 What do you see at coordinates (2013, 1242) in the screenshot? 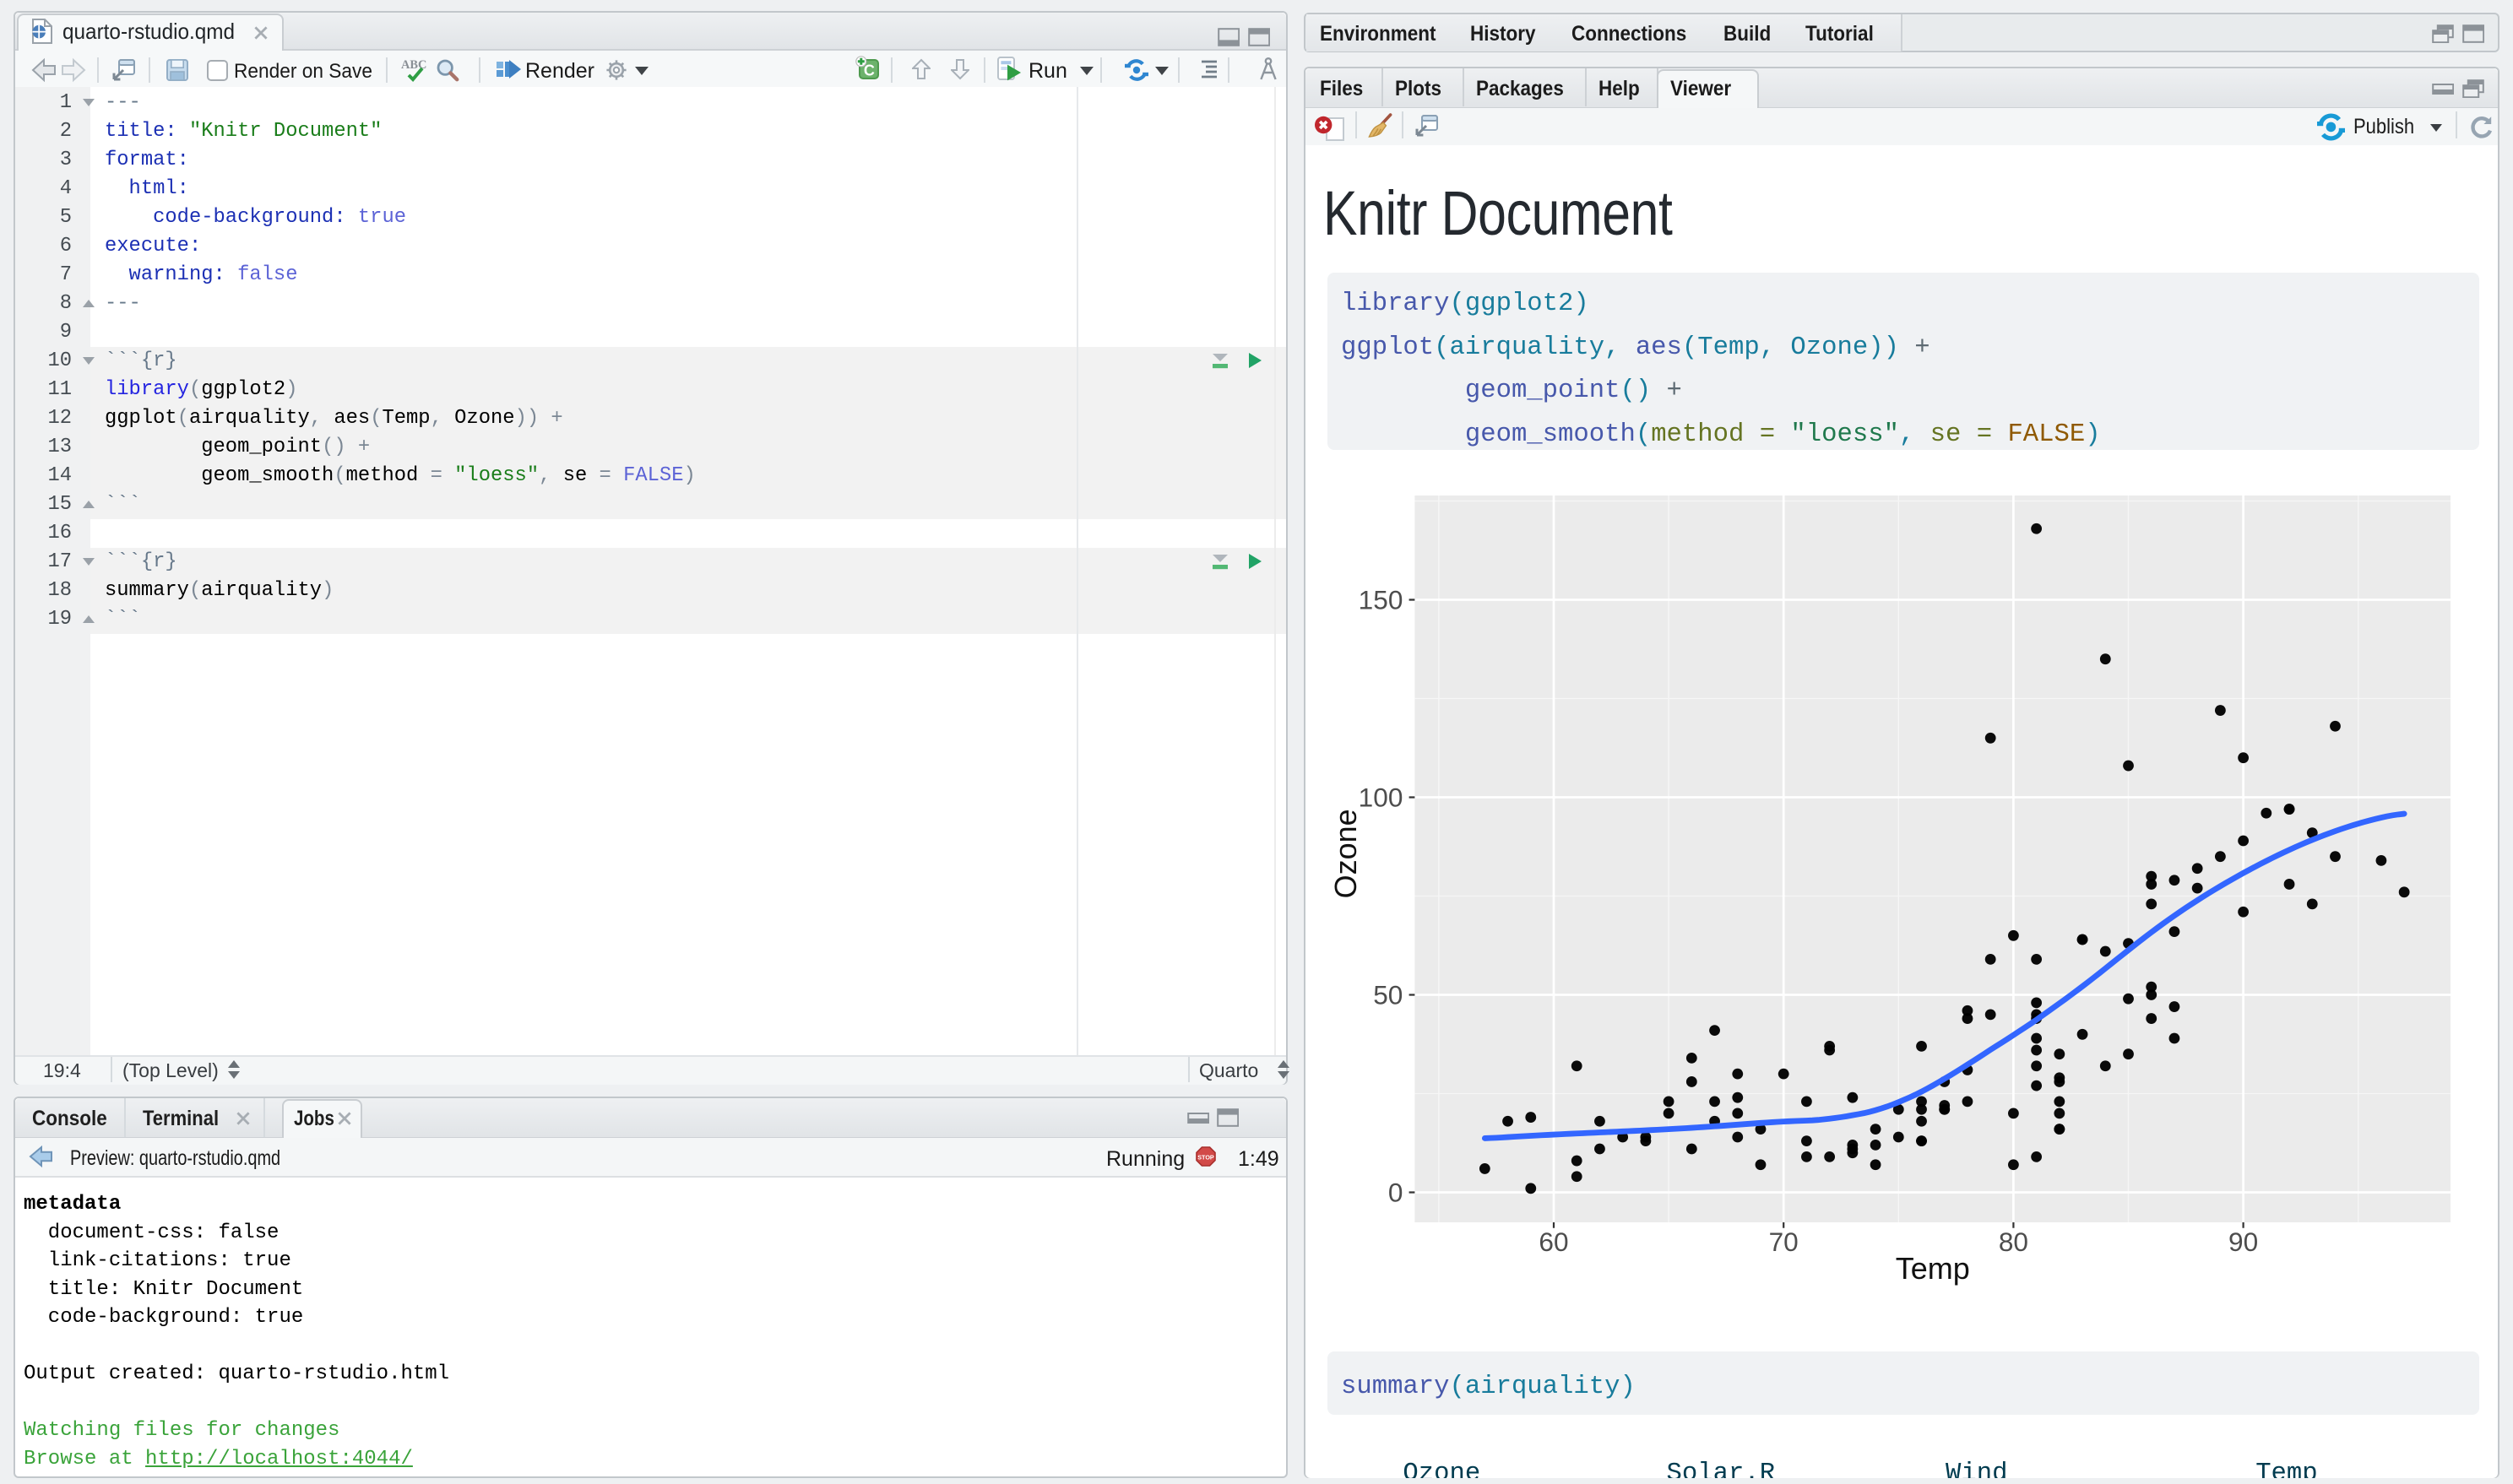
I see `svg-text: 80` at bounding box center [2013, 1242].